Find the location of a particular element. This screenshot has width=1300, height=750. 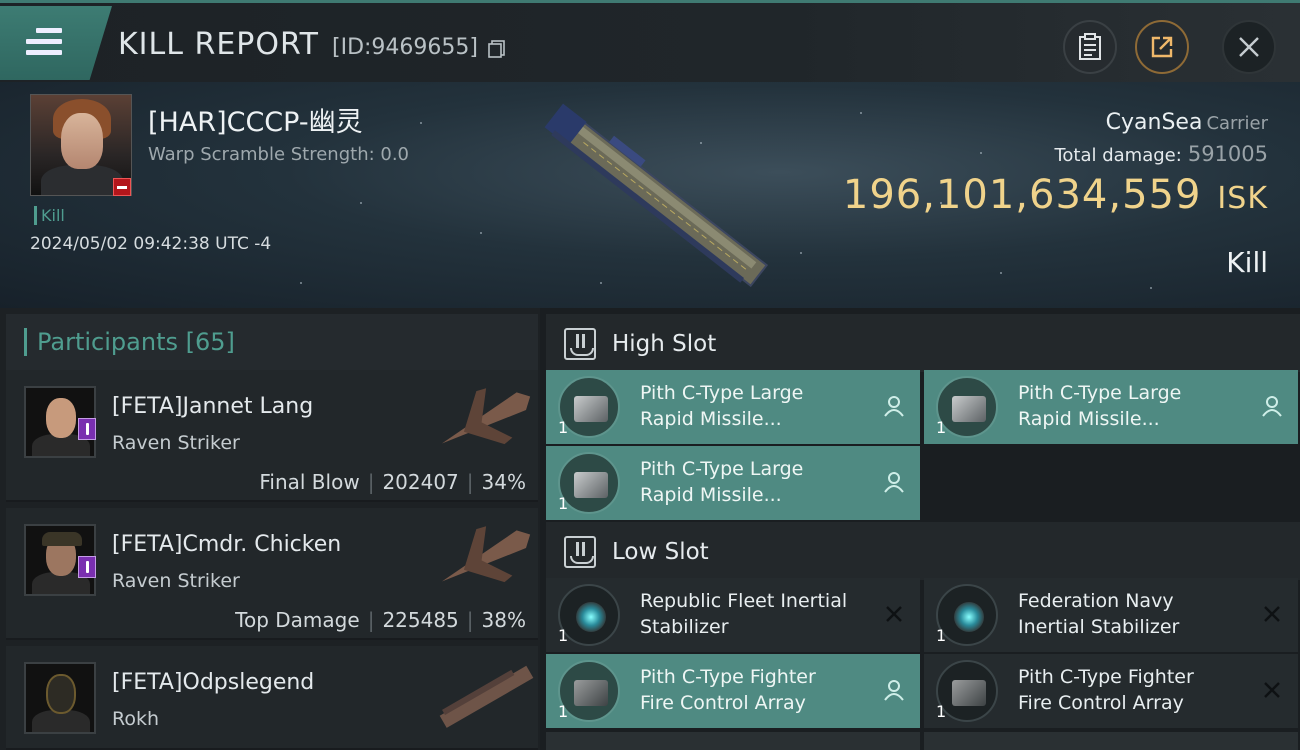

participant-percent: 34% is located at coordinates (503, 482).